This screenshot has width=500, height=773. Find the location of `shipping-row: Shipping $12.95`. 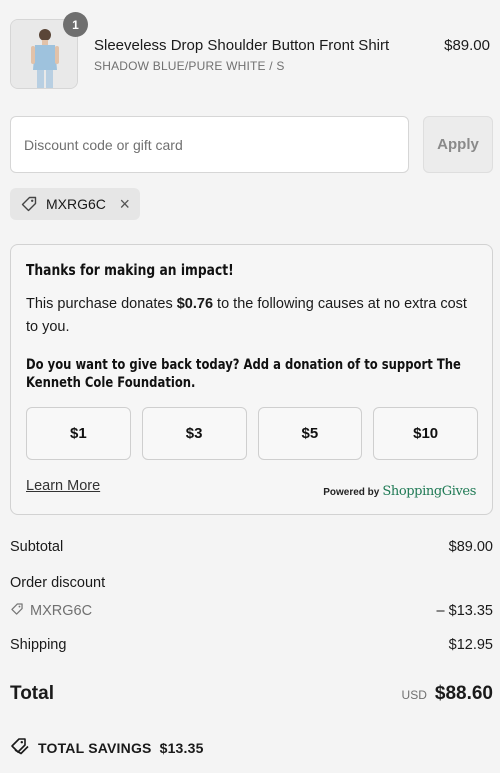

shipping-row: Shipping $12.95 is located at coordinates (251, 645).